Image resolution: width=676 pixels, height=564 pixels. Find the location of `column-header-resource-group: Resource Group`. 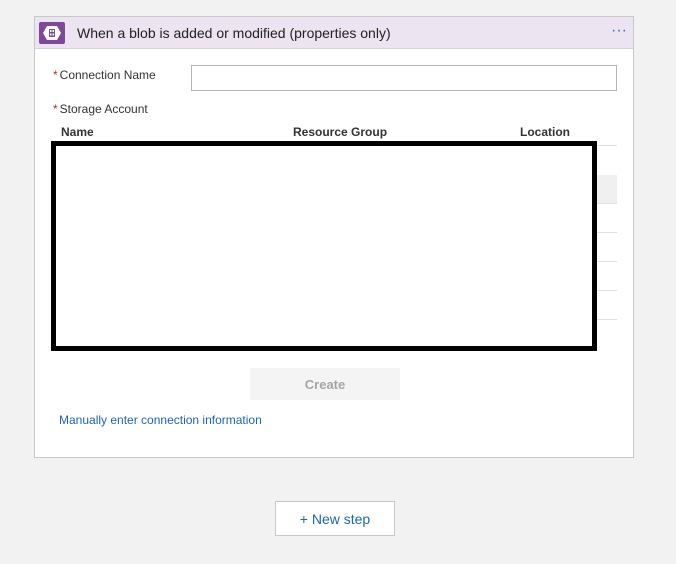

column-header-resource-group: Resource Group is located at coordinates (340, 132).